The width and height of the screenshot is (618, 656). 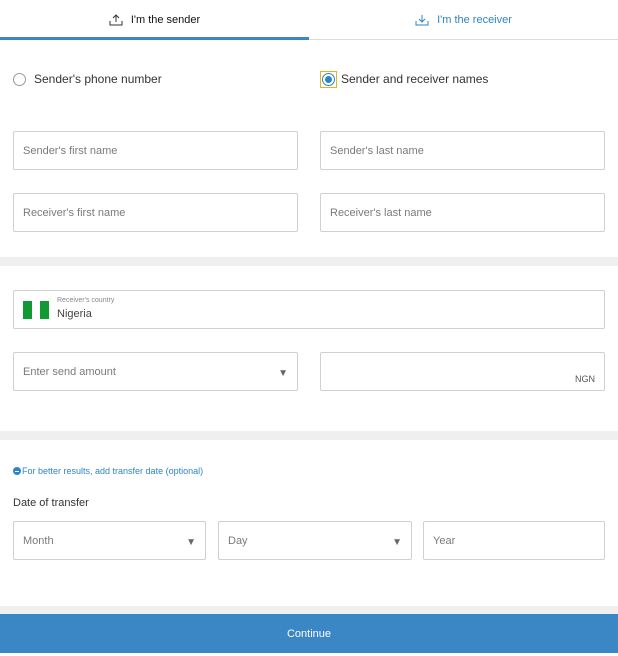 I want to click on continue-button: Continue, so click(x=309, y=633).